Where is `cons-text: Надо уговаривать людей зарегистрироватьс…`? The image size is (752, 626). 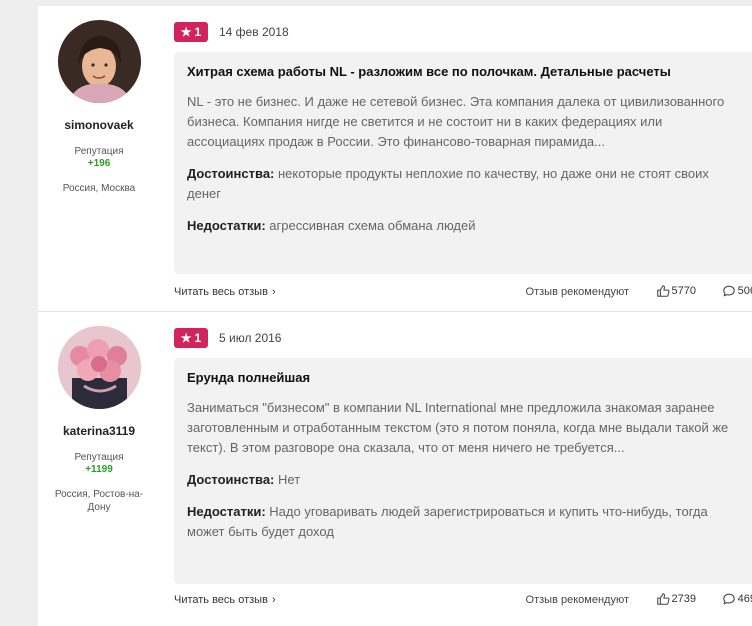
cons-text: Надо уговаривать людей зарегистрироватьс… is located at coordinates (447, 521).